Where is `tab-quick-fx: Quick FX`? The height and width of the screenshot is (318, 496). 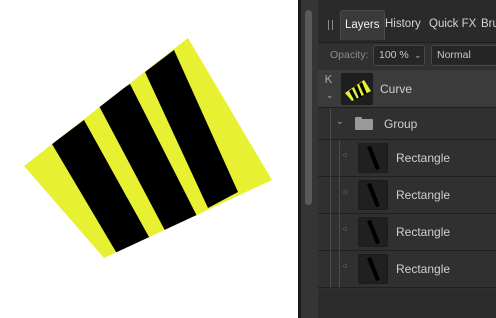 tab-quick-fx: Quick FX is located at coordinates (452, 25).